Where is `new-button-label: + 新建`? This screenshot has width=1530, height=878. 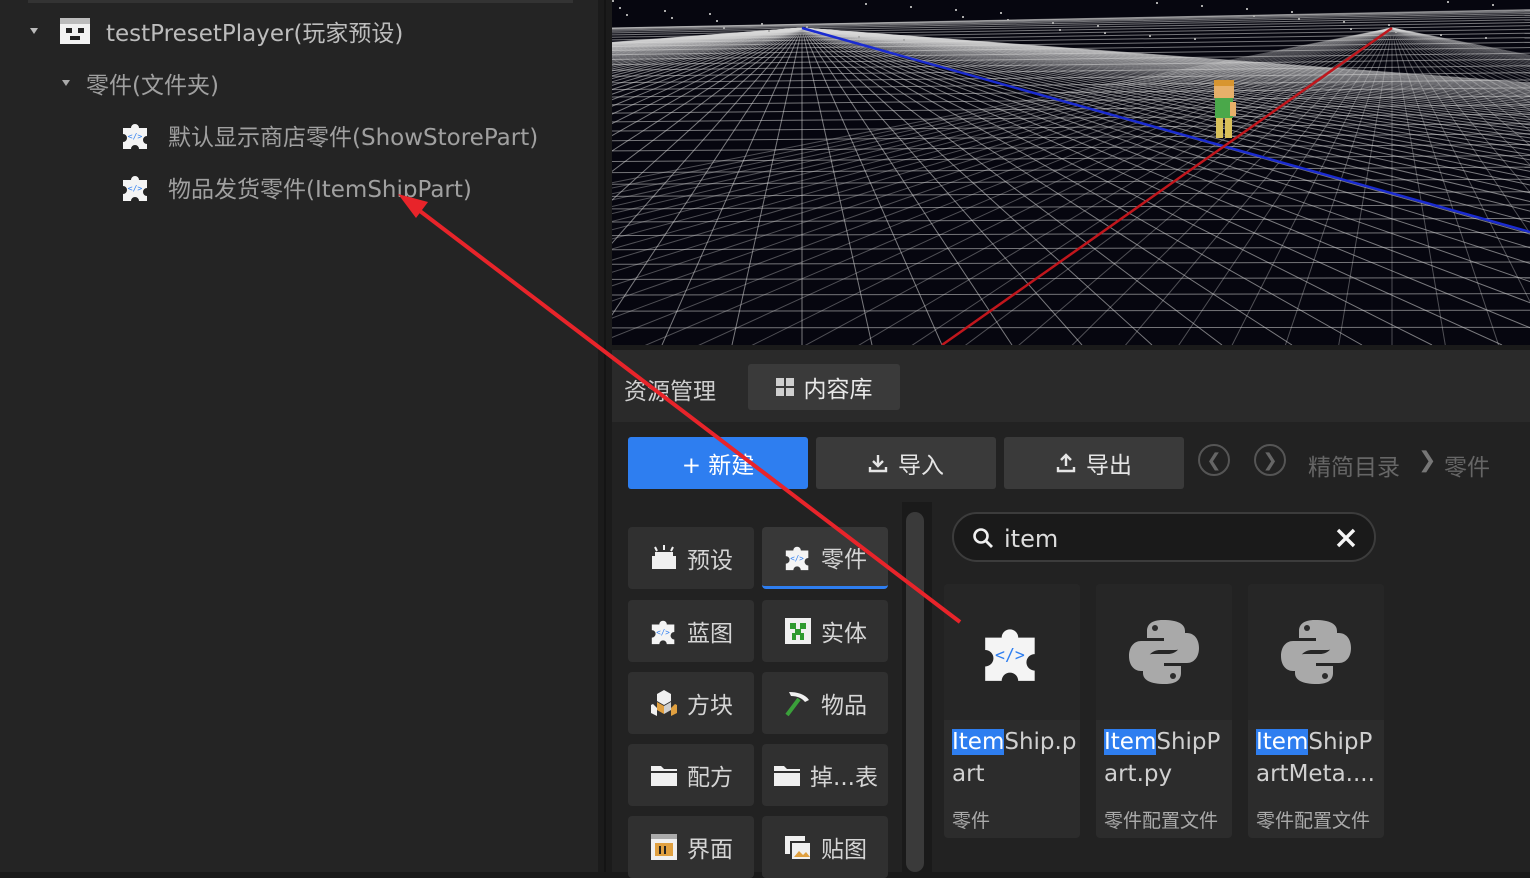
new-button-label: + 新建 is located at coordinates (718, 463).